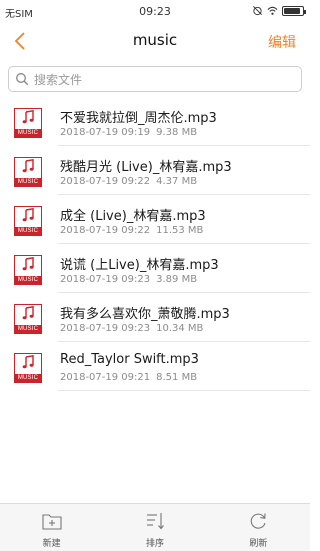 Image resolution: width=320 pixels, height=551 pixels. I want to click on edit-button: 编辑, so click(282, 42).